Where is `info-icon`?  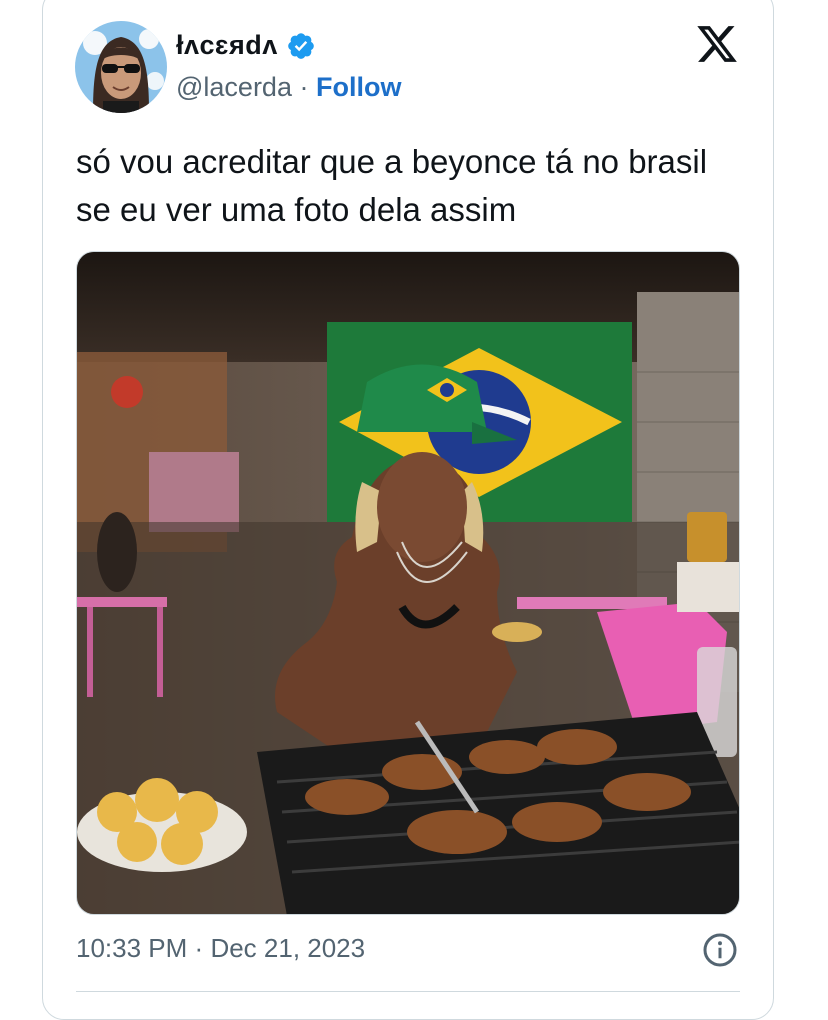 info-icon is located at coordinates (720, 950).